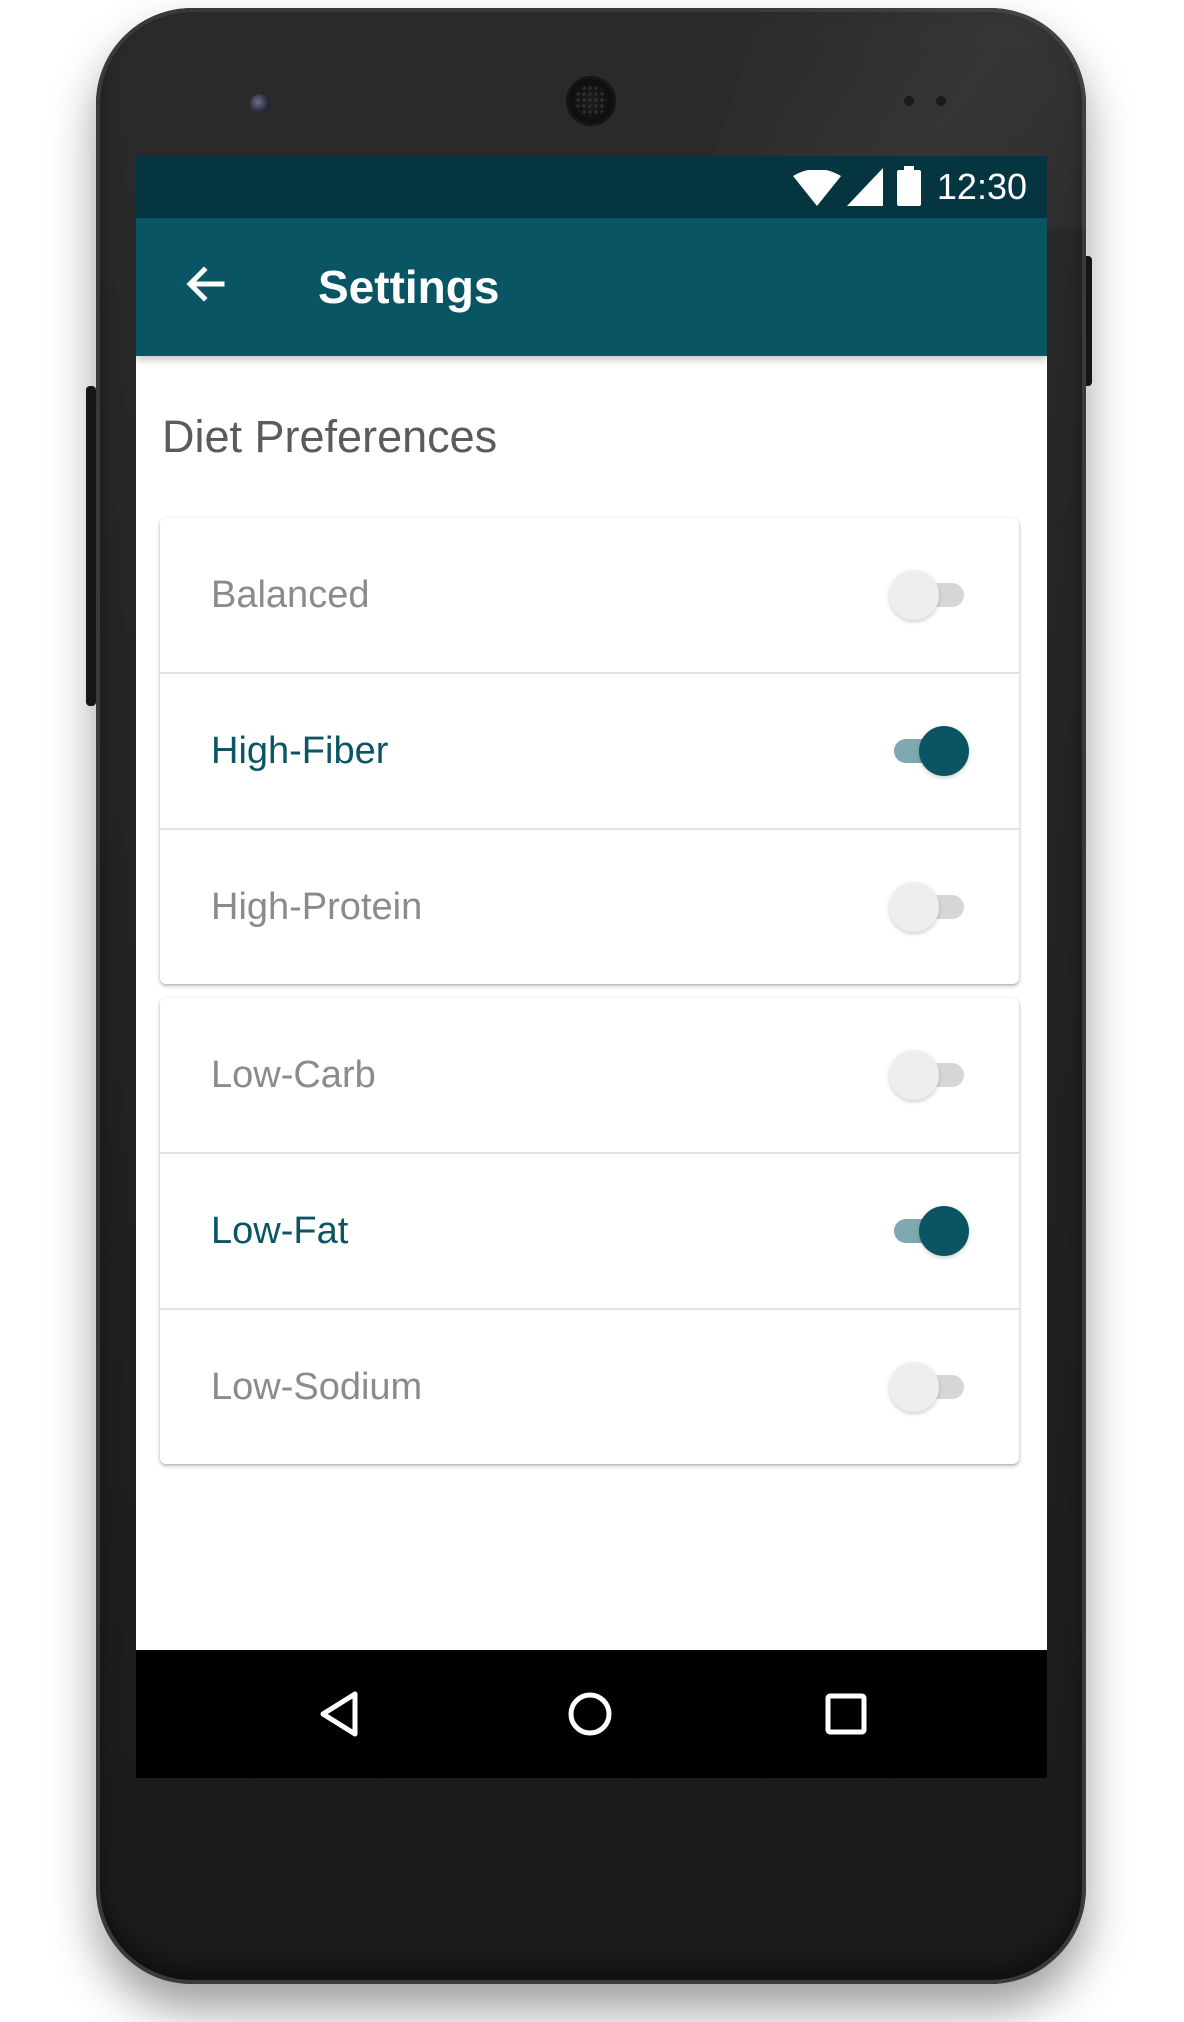  I want to click on toggle-switch-balanced, so click(929, 595).